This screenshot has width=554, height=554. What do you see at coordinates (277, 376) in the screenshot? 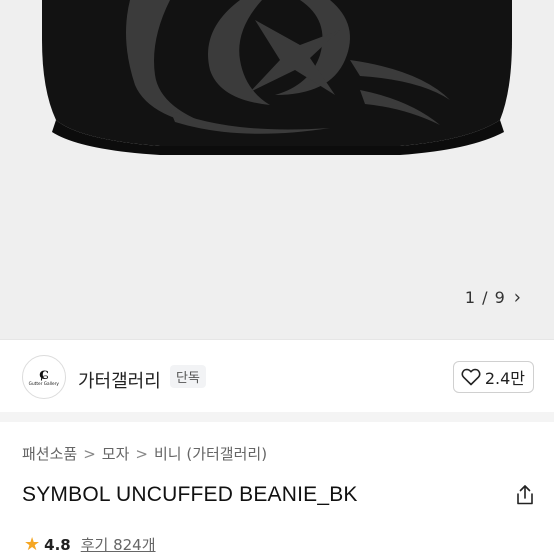
I see `store-row: ɕ Gutter Gallery 가터갤러리 단독 2.4만` at bounding box center [277, 376].